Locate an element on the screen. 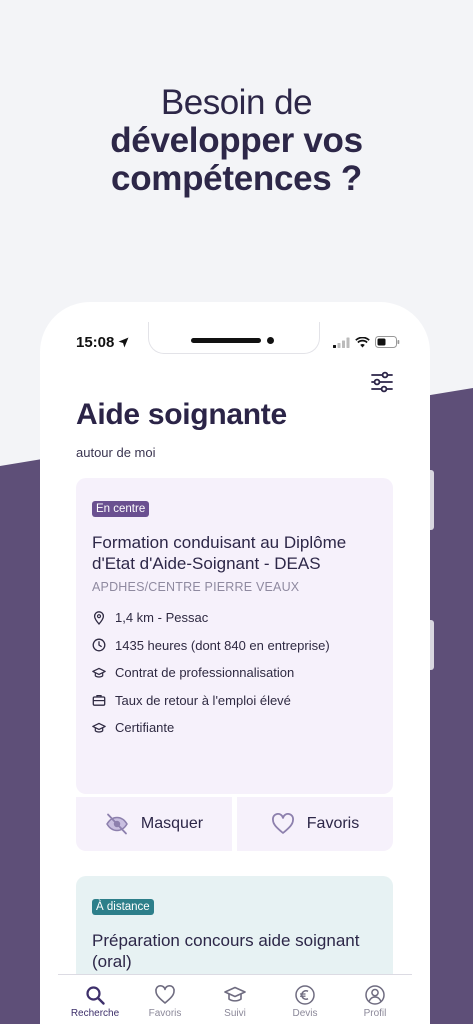 The image size is (473, 1024). briefcase-icon is located at coordinates (99, 701).